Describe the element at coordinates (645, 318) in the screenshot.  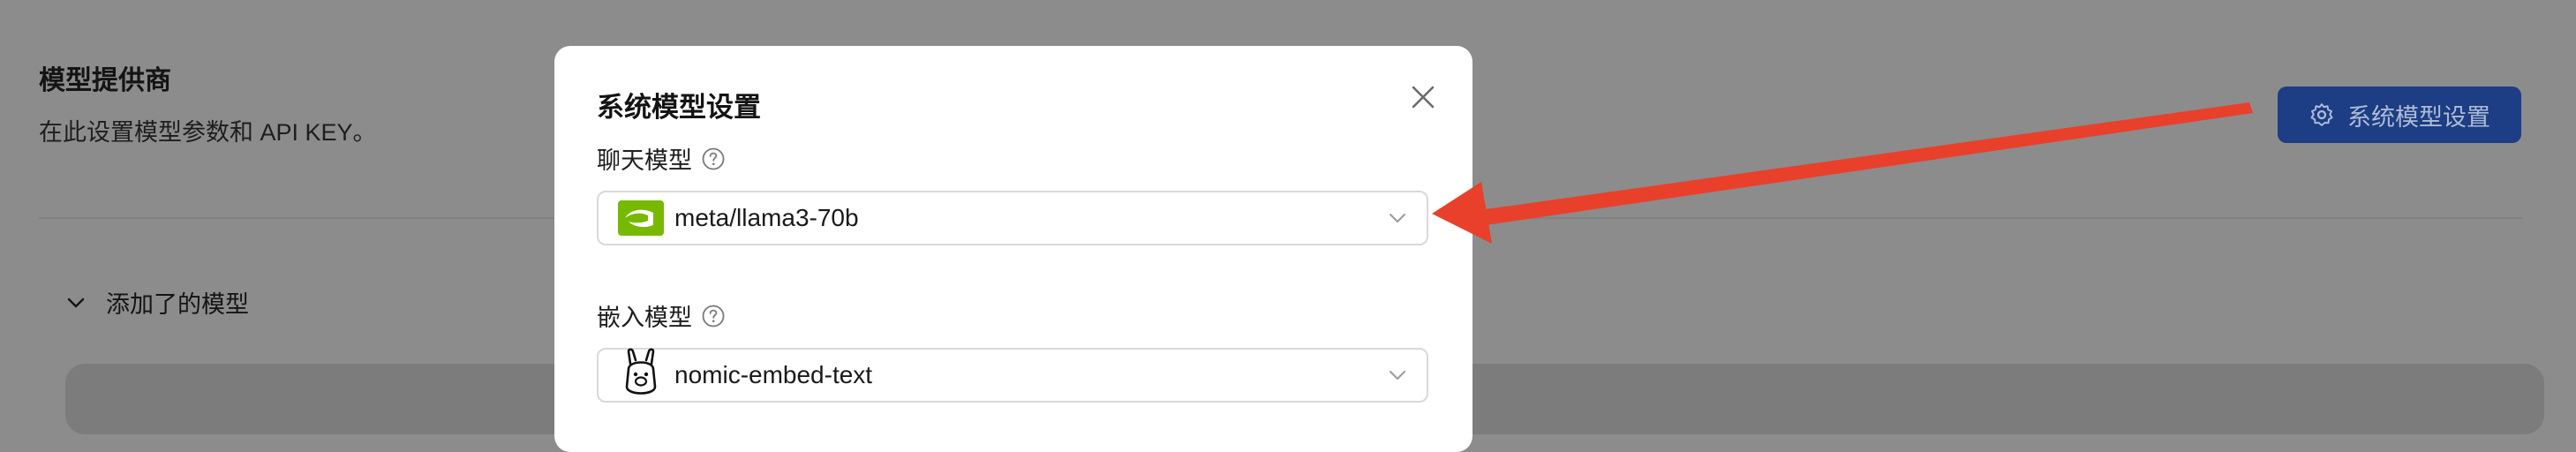
I see `embedding-model-label-text: 嵌入模型` at that location.